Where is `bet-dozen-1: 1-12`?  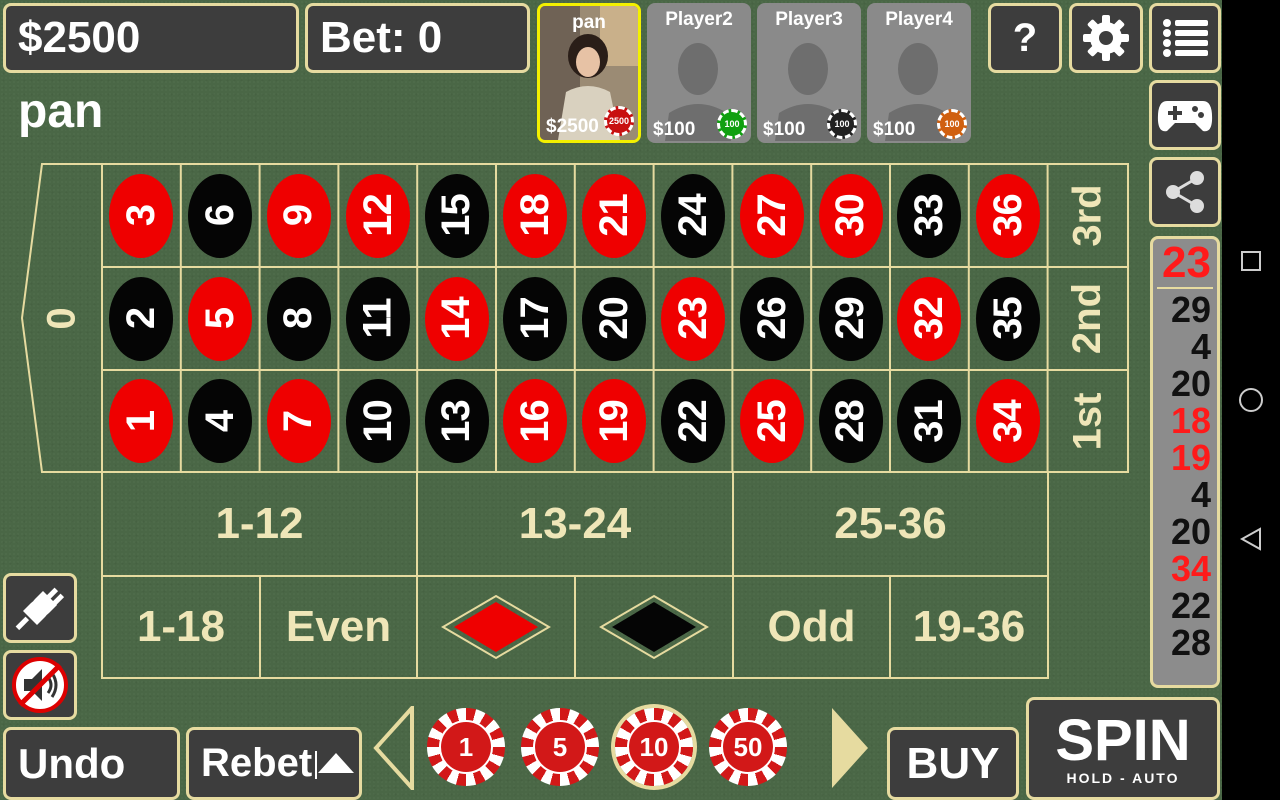 bet-dozen-1: 1-12 is located at coordinates (259, 524).